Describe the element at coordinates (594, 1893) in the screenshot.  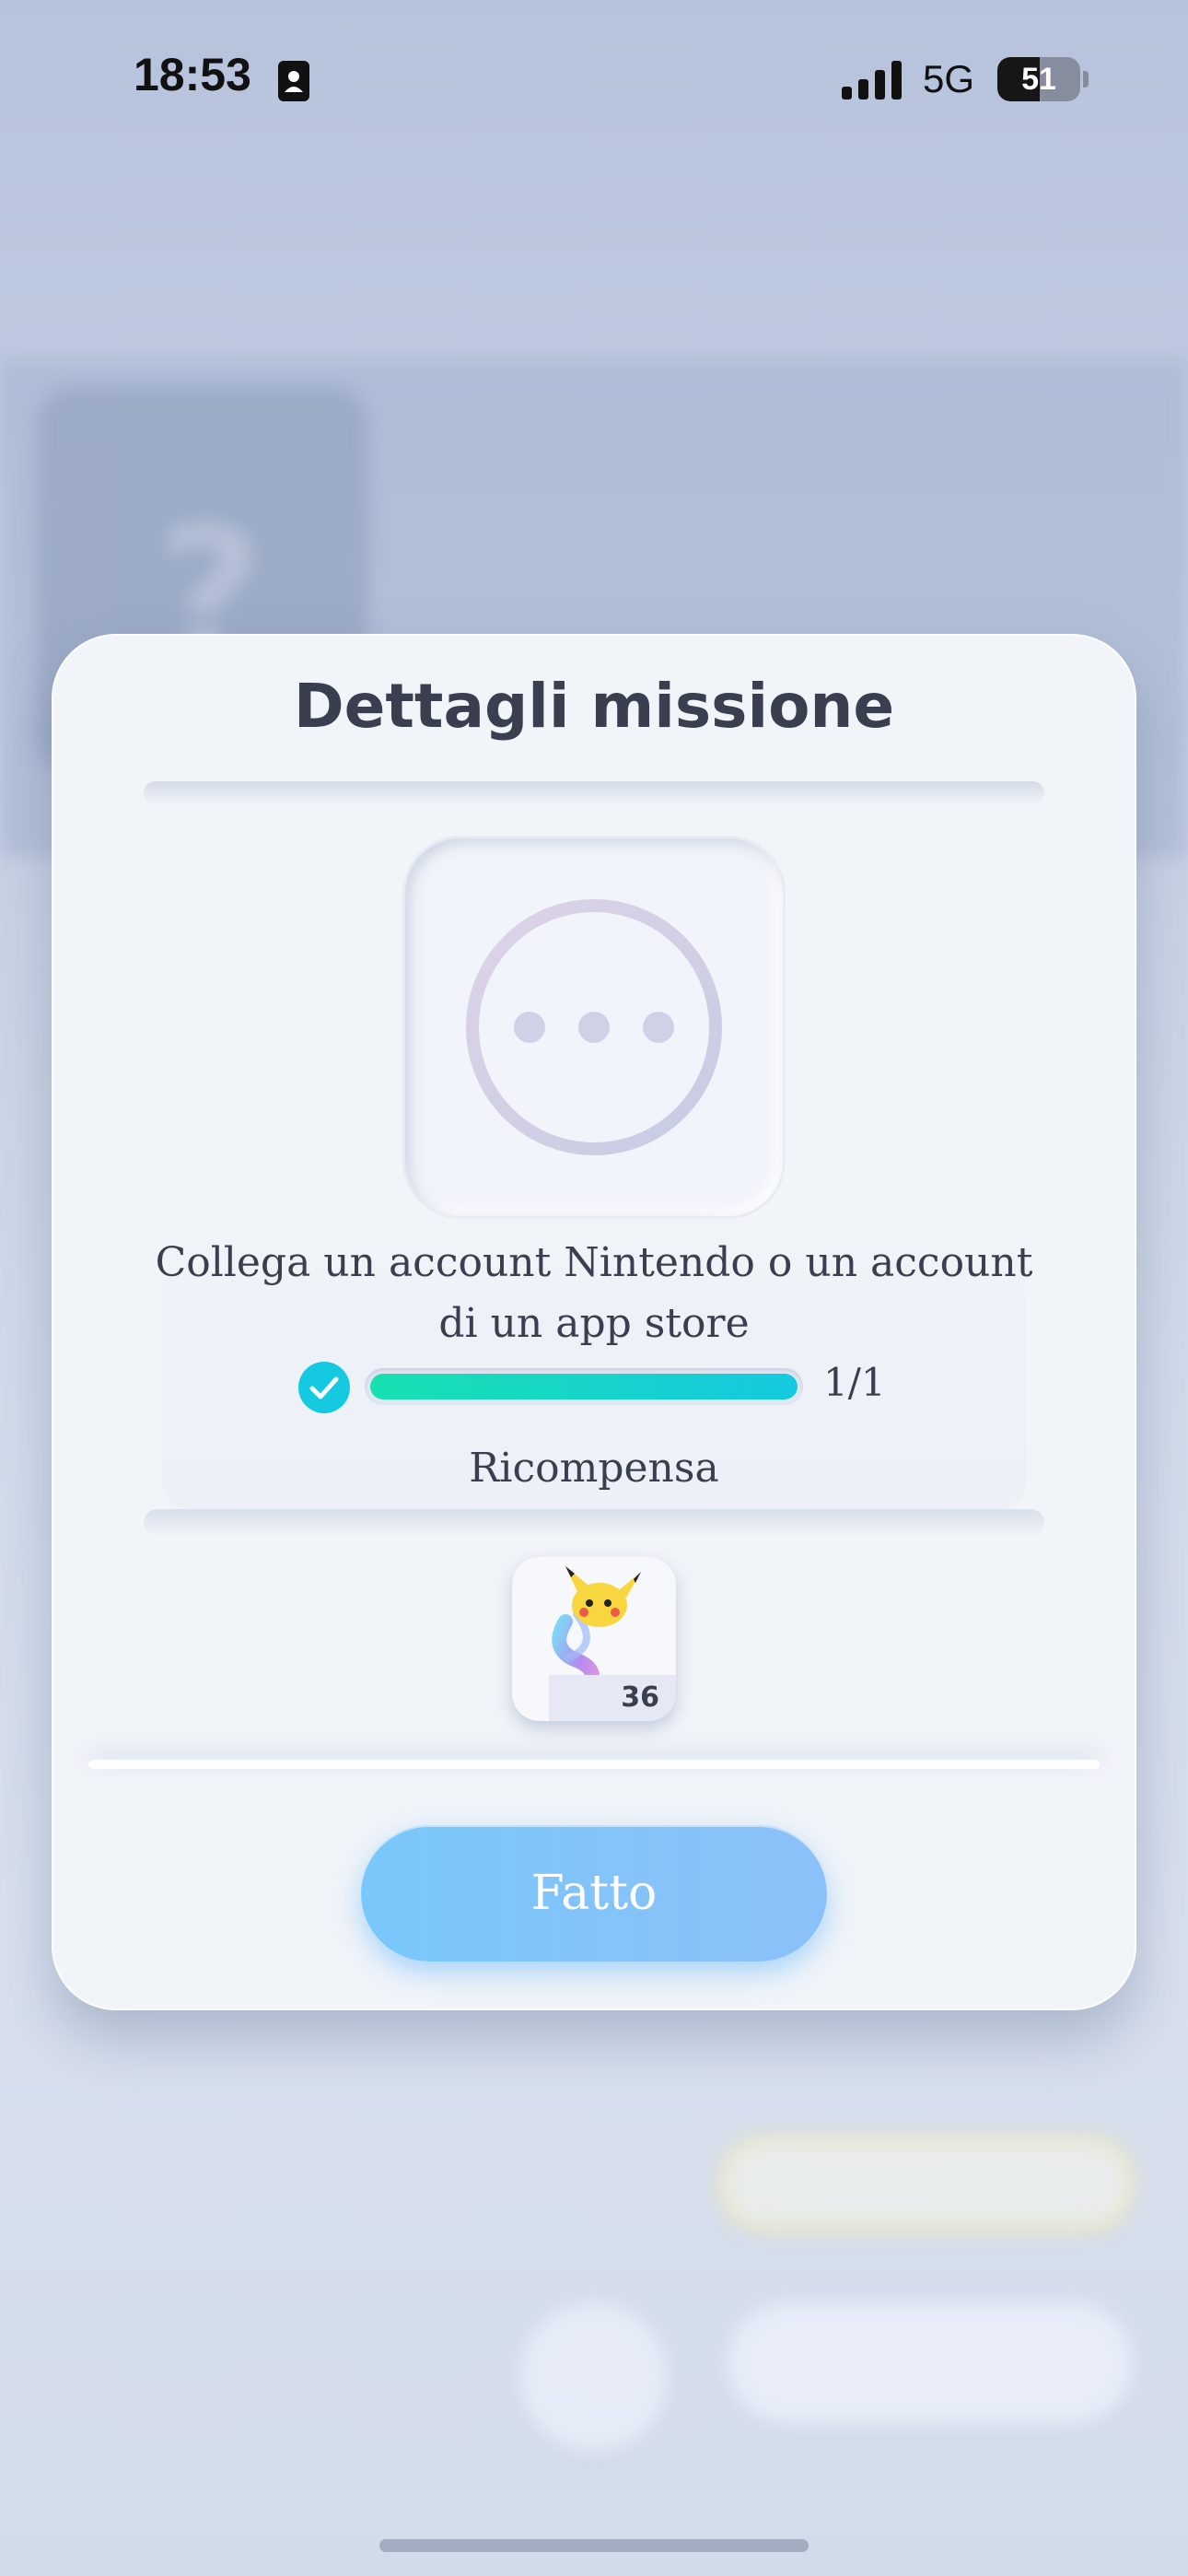
I see `done-button: Fatto` at that location.